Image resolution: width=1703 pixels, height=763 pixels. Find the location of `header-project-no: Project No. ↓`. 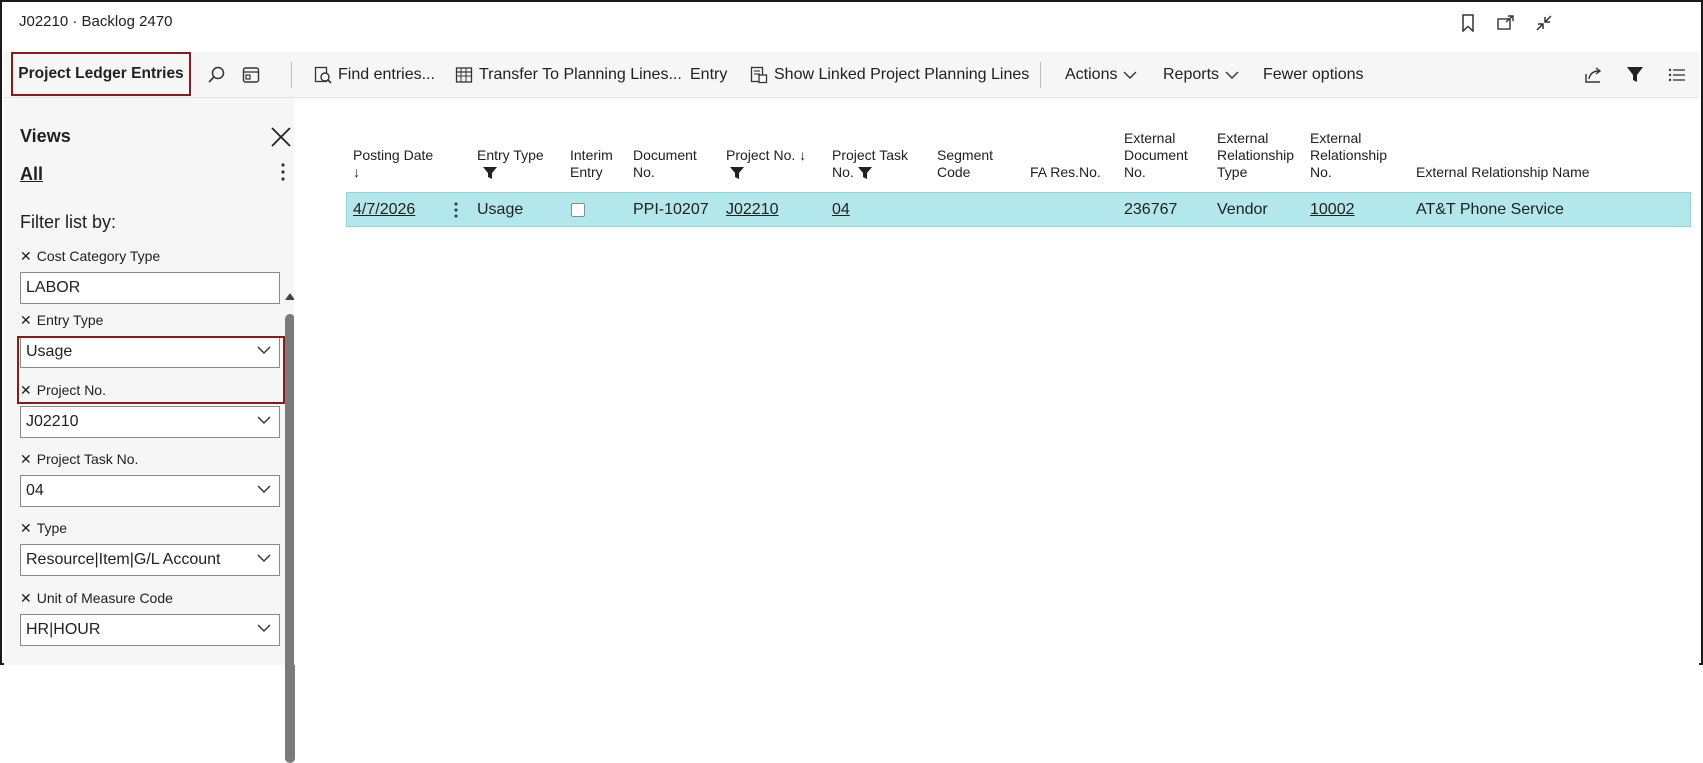

header-project-no: Project No. ↓ is located at coordinates (766, 164).